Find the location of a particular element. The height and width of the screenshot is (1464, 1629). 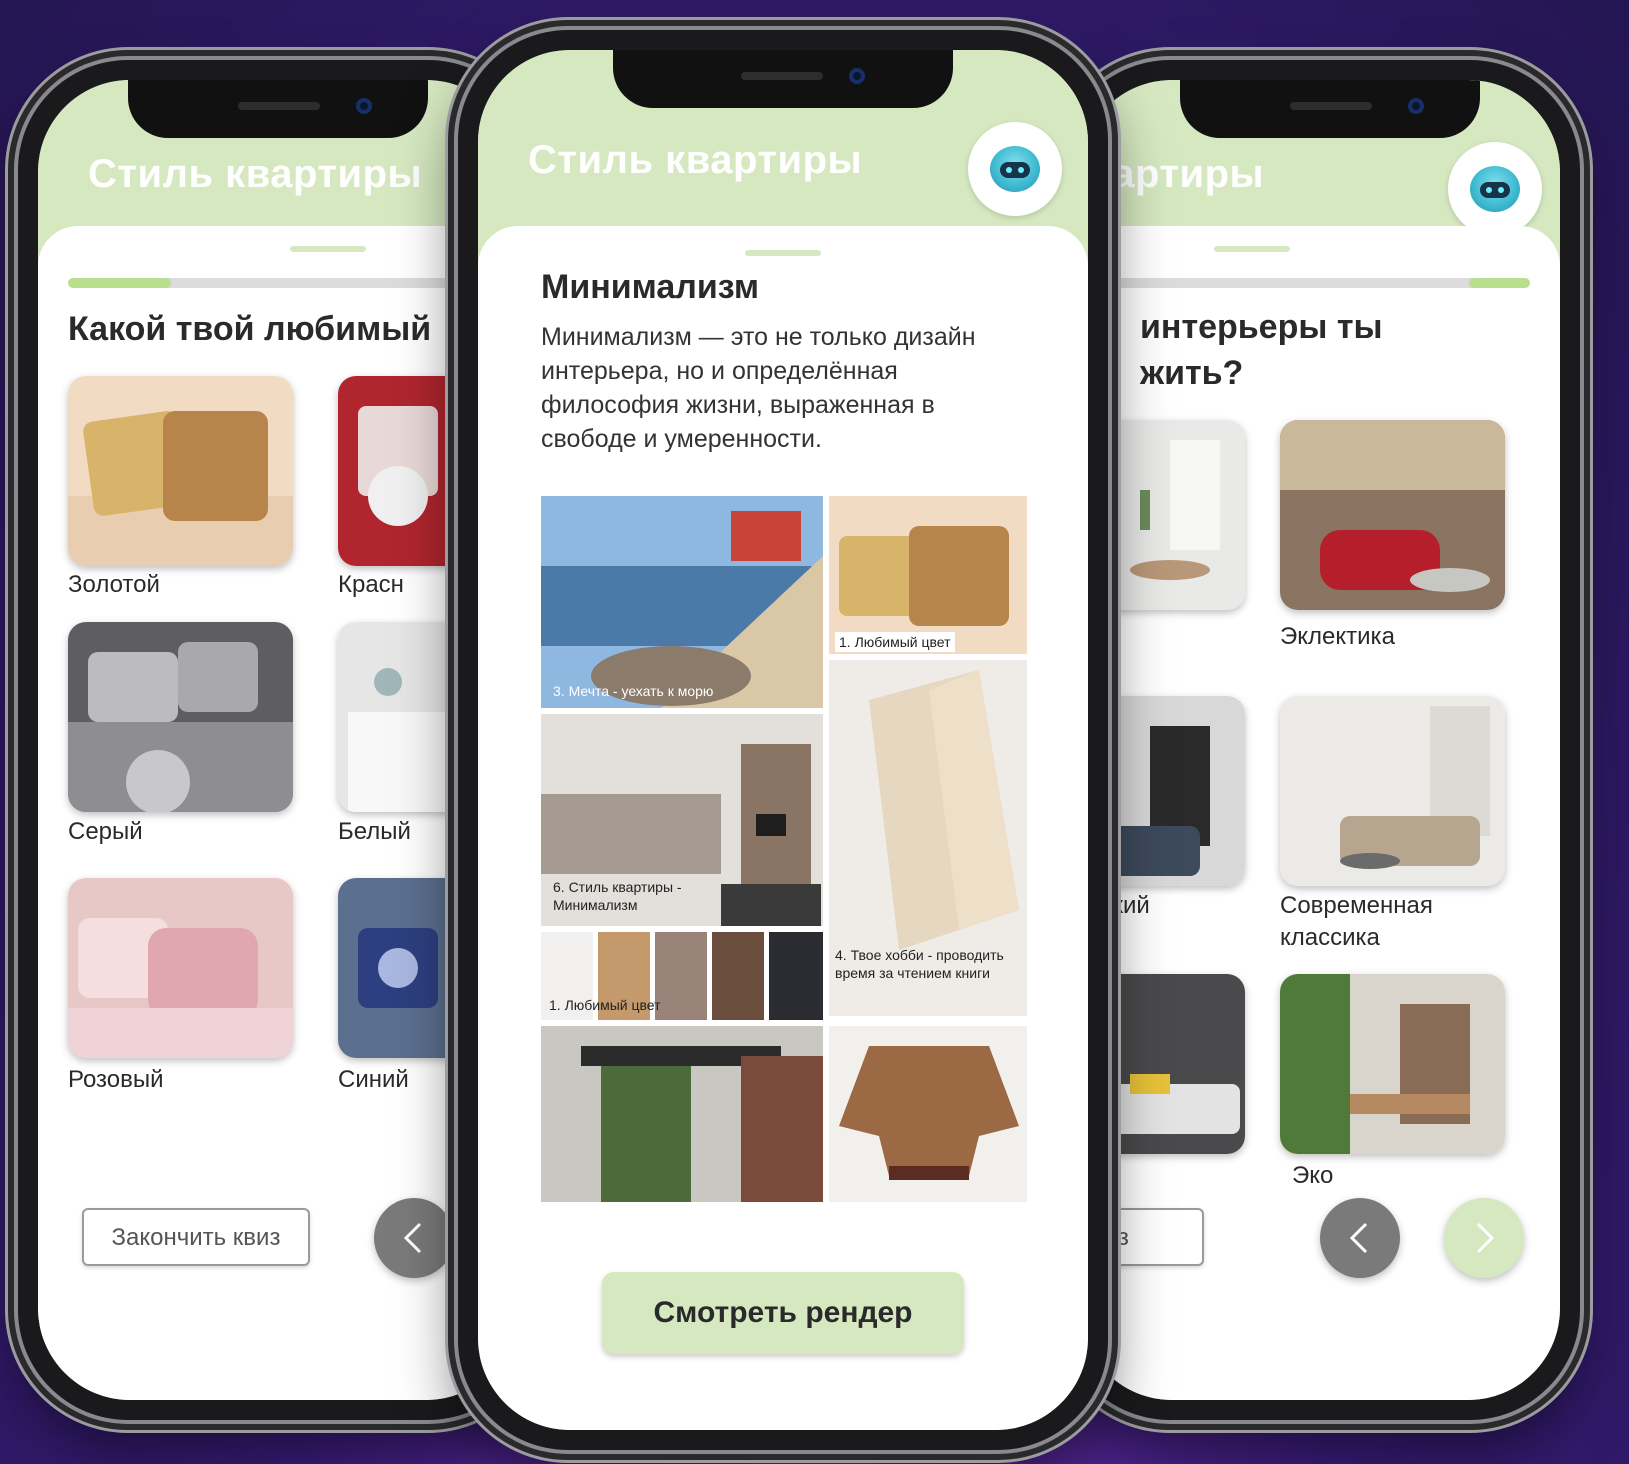

view-render-button: Смотреть рендер is located at coordinates (783, 1313).